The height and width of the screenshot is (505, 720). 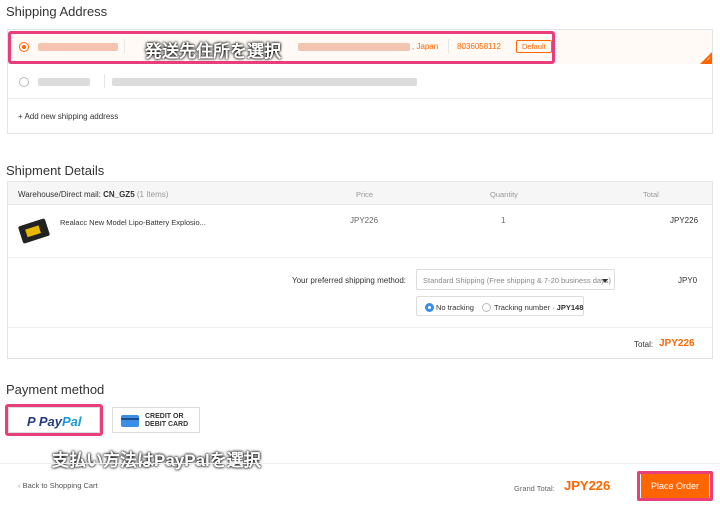 What do you see at coordinates (156, 460) in the screenshot?
I see `payment-annotation: 支払い方法はPayPalを選択` at bounding box center [156, 460].